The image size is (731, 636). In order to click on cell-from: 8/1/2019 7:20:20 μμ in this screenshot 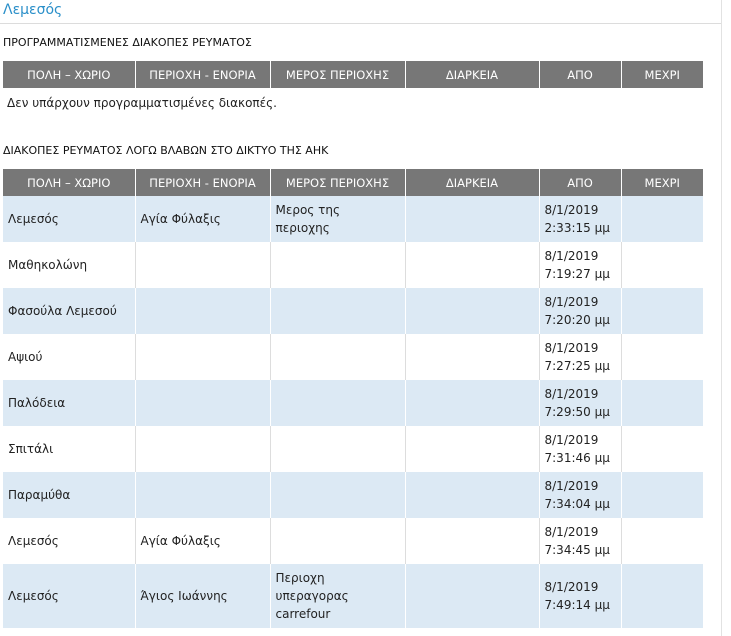, I will do `click(580, 311)`.